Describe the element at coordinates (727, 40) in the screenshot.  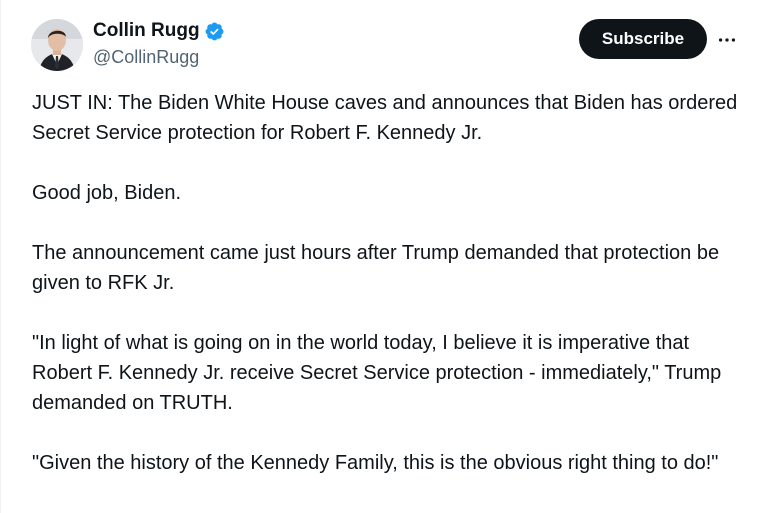
I see `more-options-icon` at that location.